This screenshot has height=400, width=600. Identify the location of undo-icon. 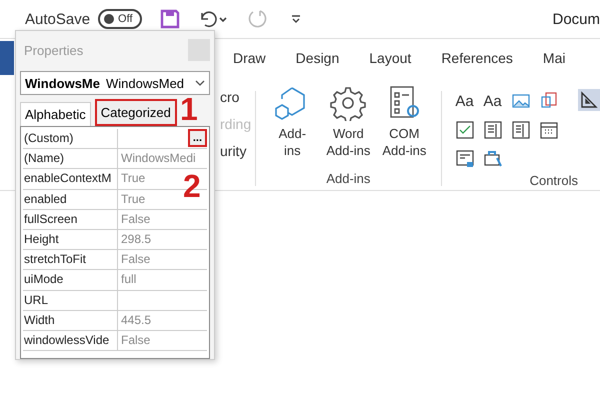
(213, 19).